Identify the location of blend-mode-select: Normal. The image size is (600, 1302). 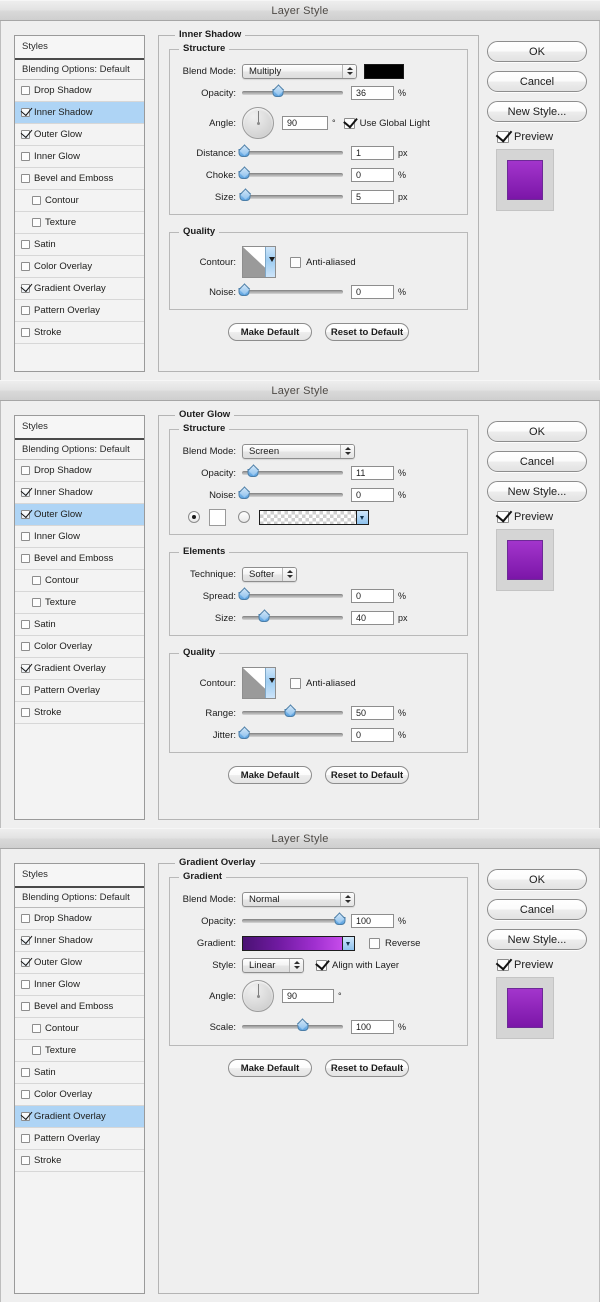
(298, 899).